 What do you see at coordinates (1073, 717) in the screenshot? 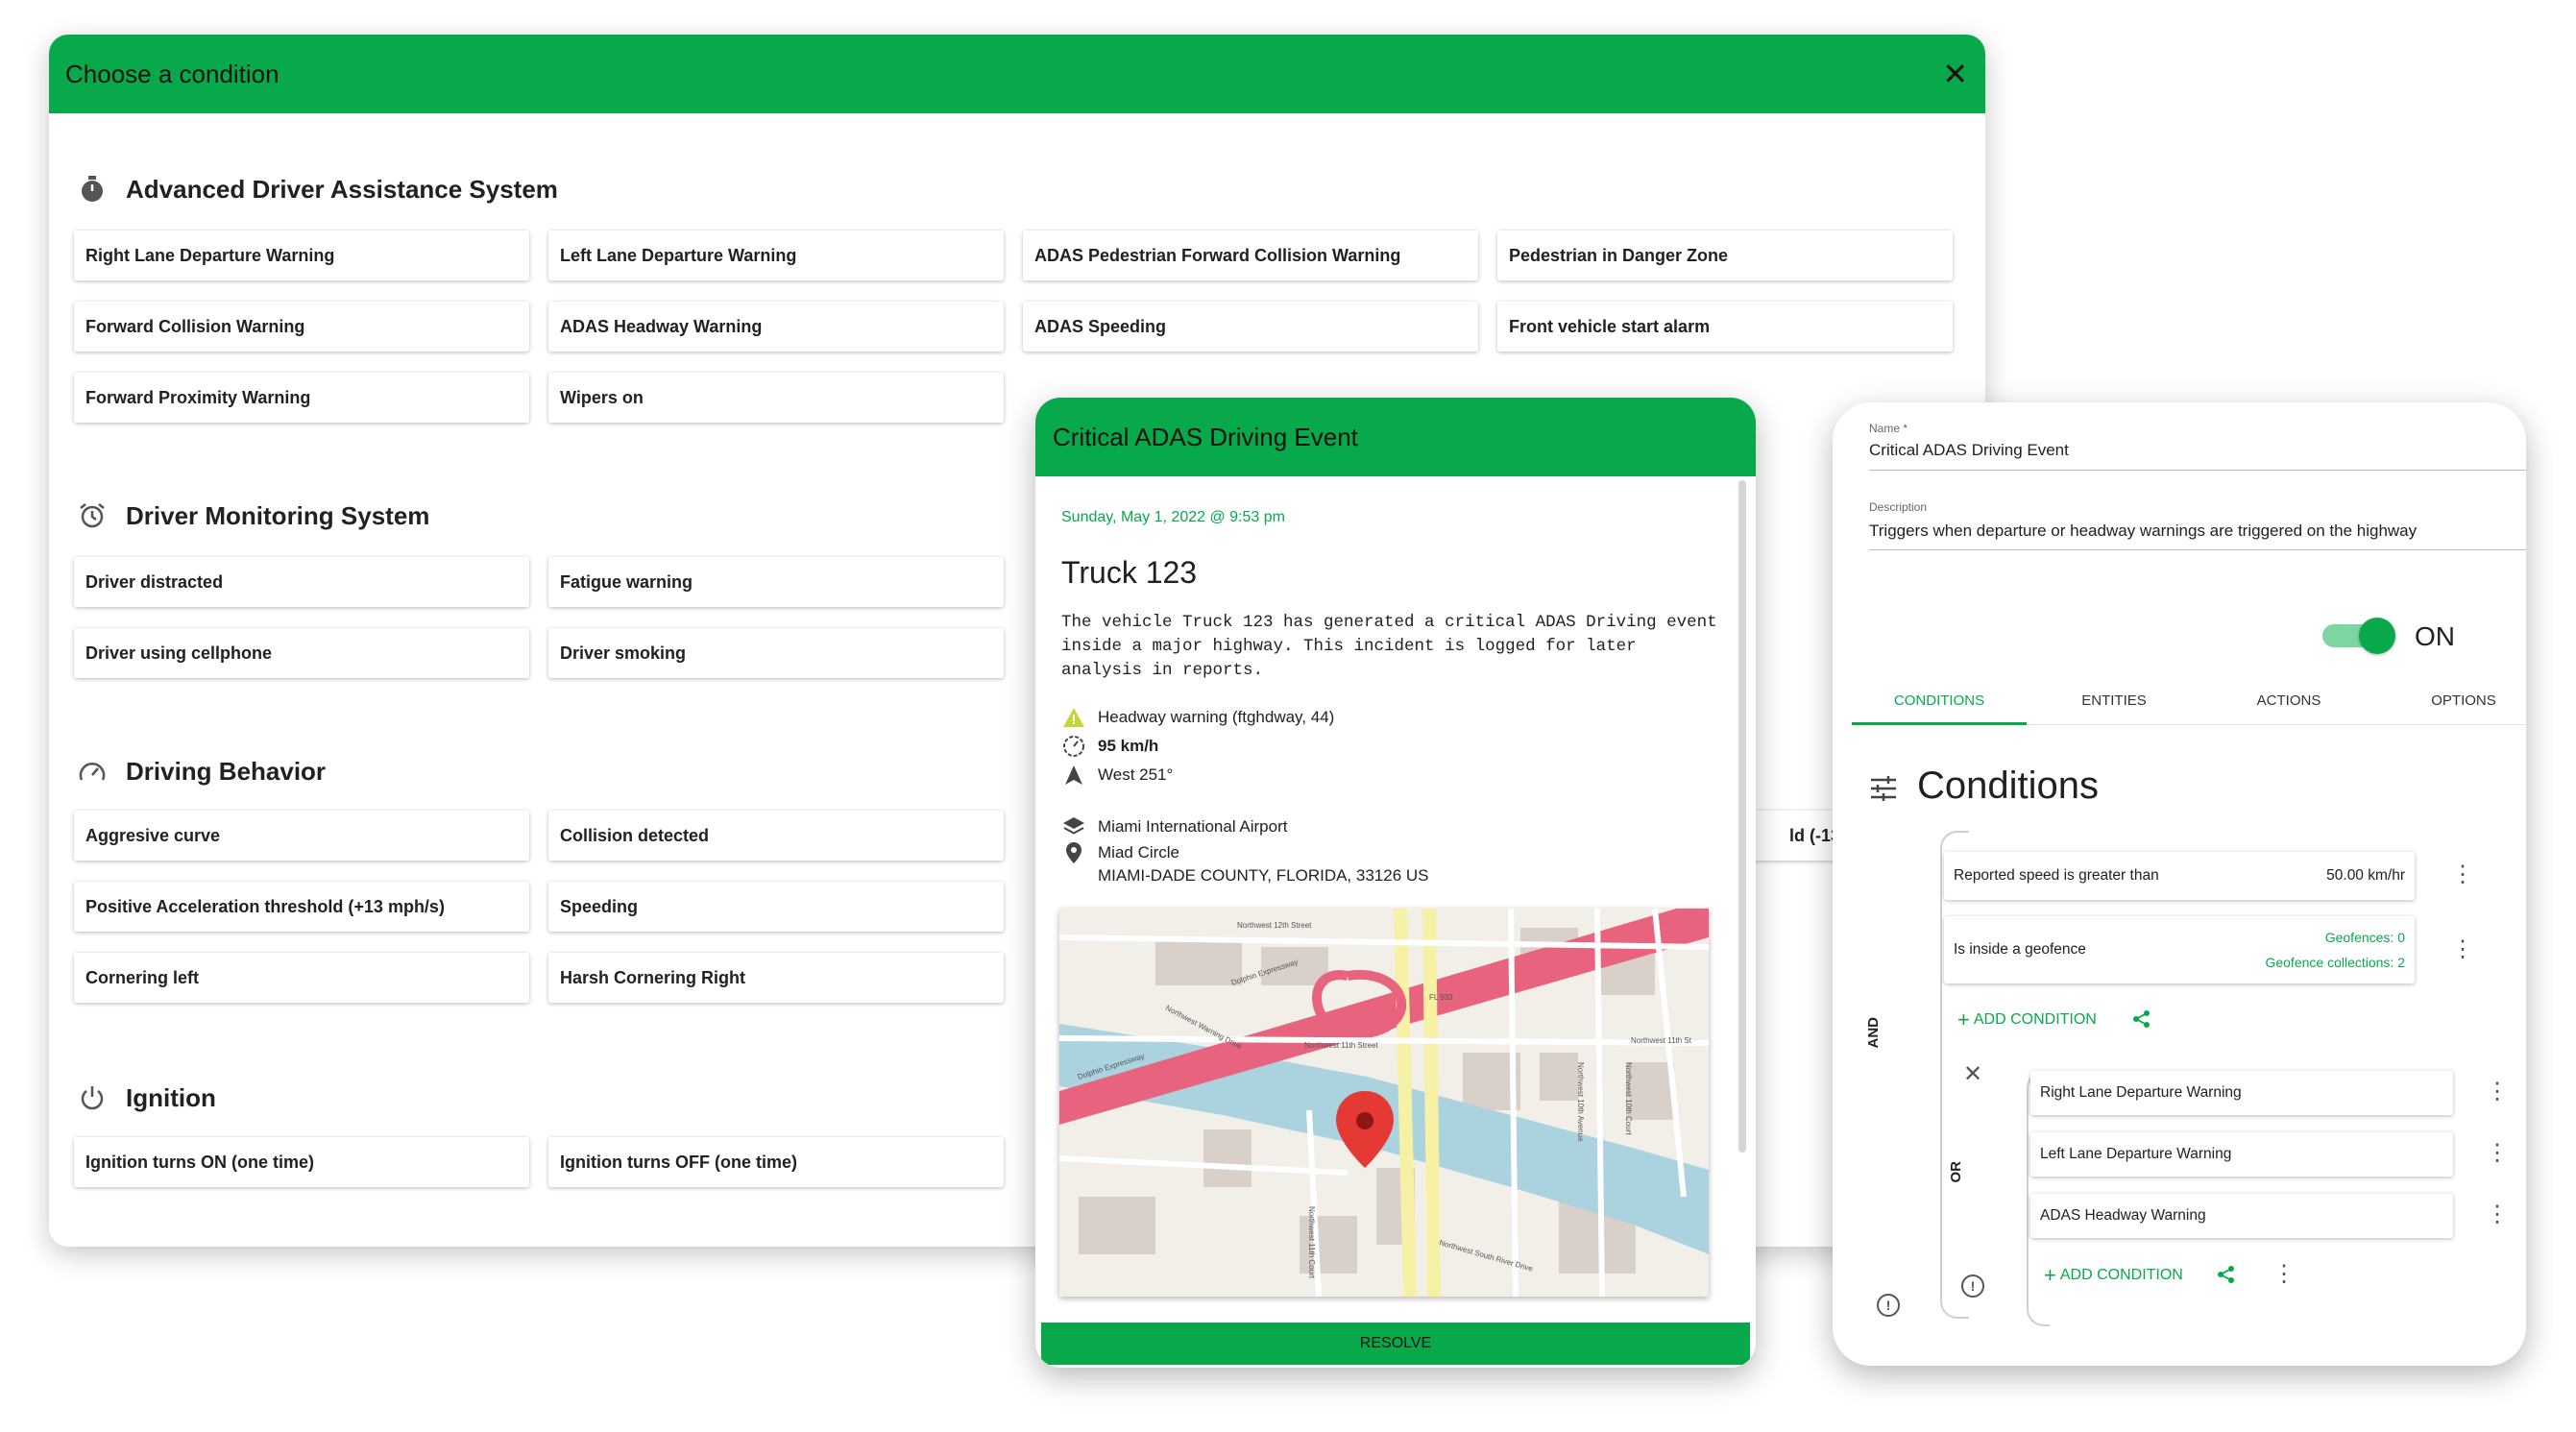
I see `warning-icon` at bounding box center [1073, 717].